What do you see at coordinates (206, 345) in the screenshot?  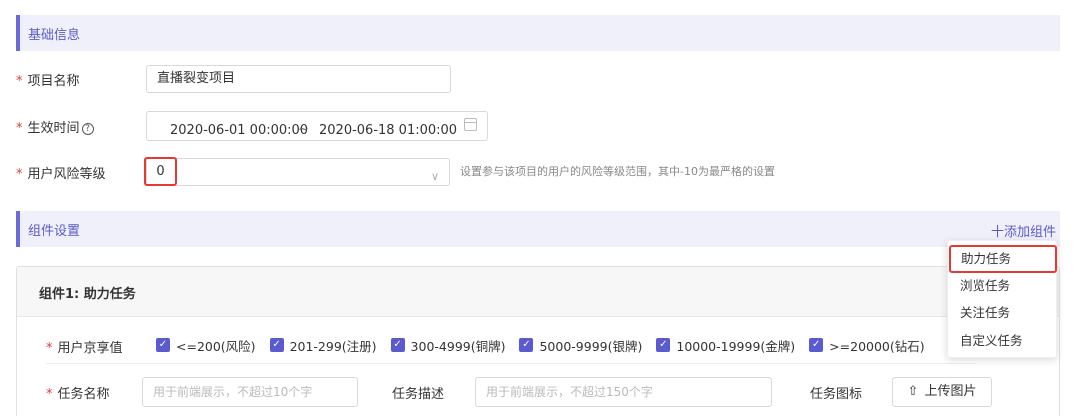 I see `checkbox-item: ✓ <=200(风险)` at bounding box center [206, 345].